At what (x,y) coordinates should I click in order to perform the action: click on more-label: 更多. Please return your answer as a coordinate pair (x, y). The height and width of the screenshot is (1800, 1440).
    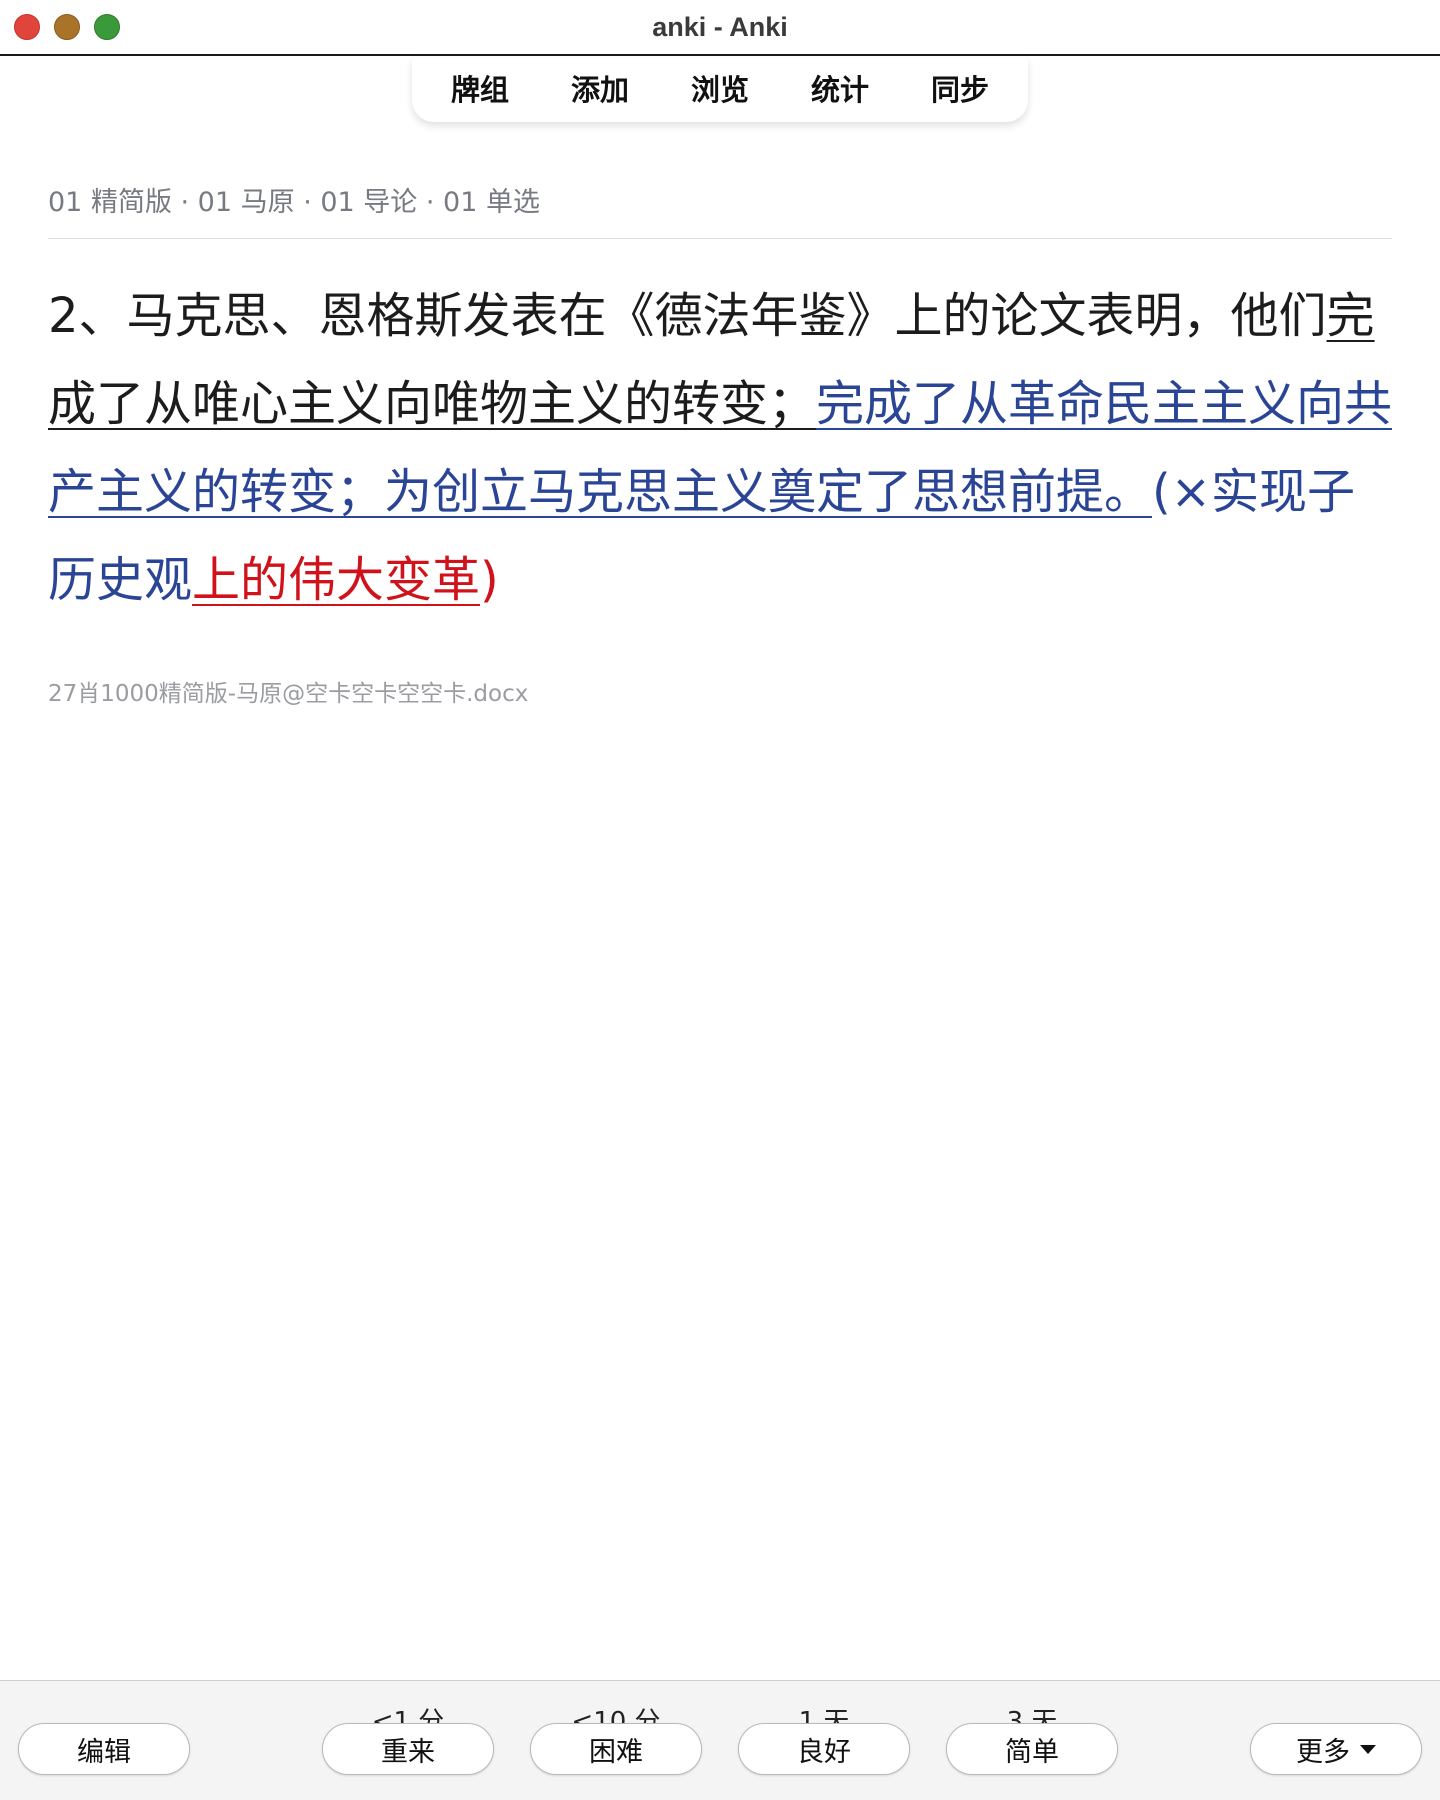
    Looking at the image, I should click on (1323, 1752).